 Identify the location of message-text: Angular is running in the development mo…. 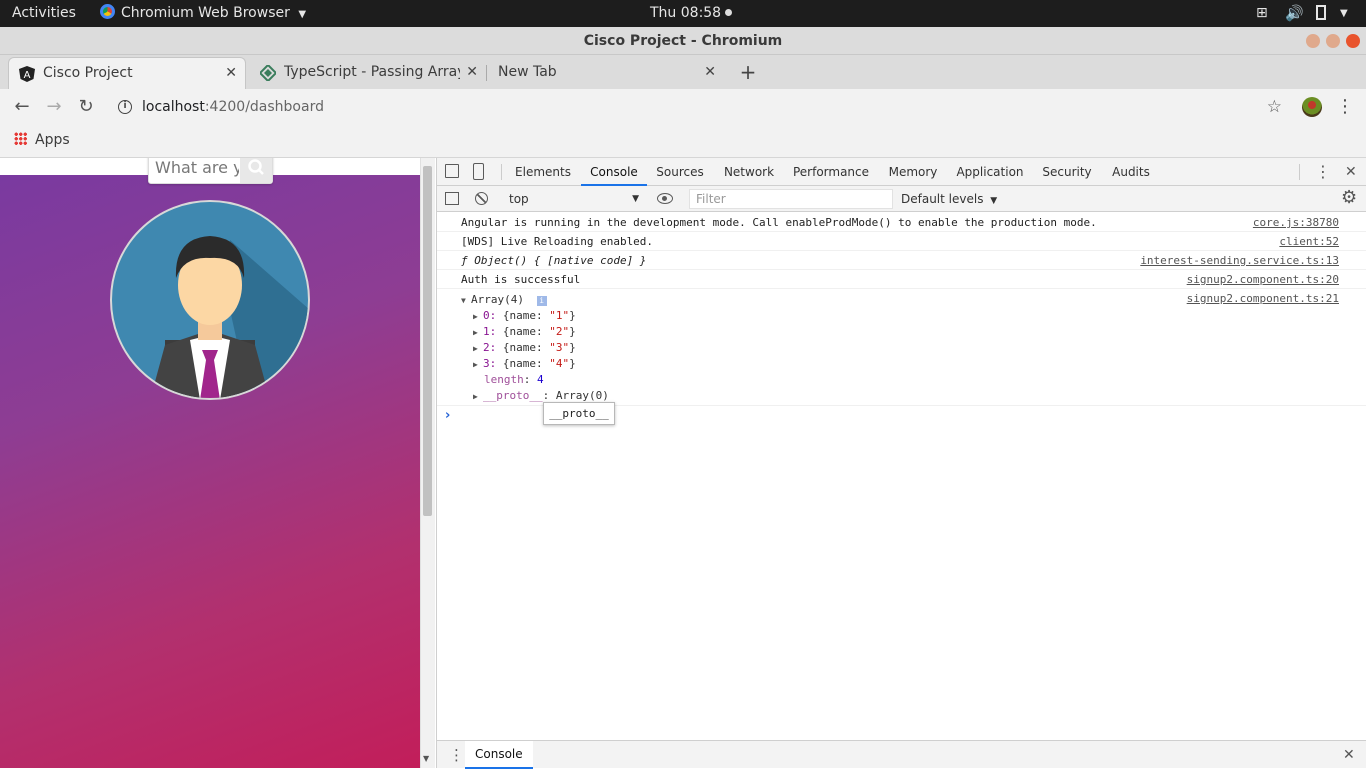
(779, 222).